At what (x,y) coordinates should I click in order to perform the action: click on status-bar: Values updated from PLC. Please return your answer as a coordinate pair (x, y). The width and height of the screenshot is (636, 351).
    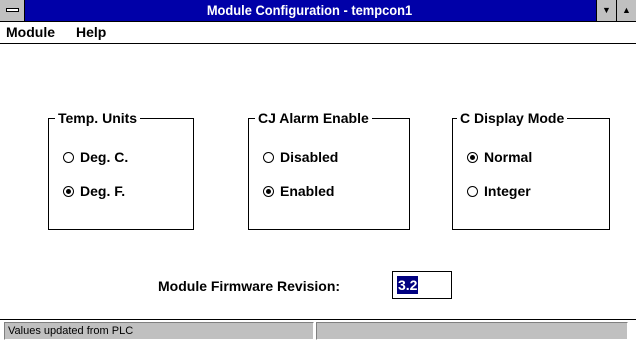
    Looking at the image, I should click on (318, 335).